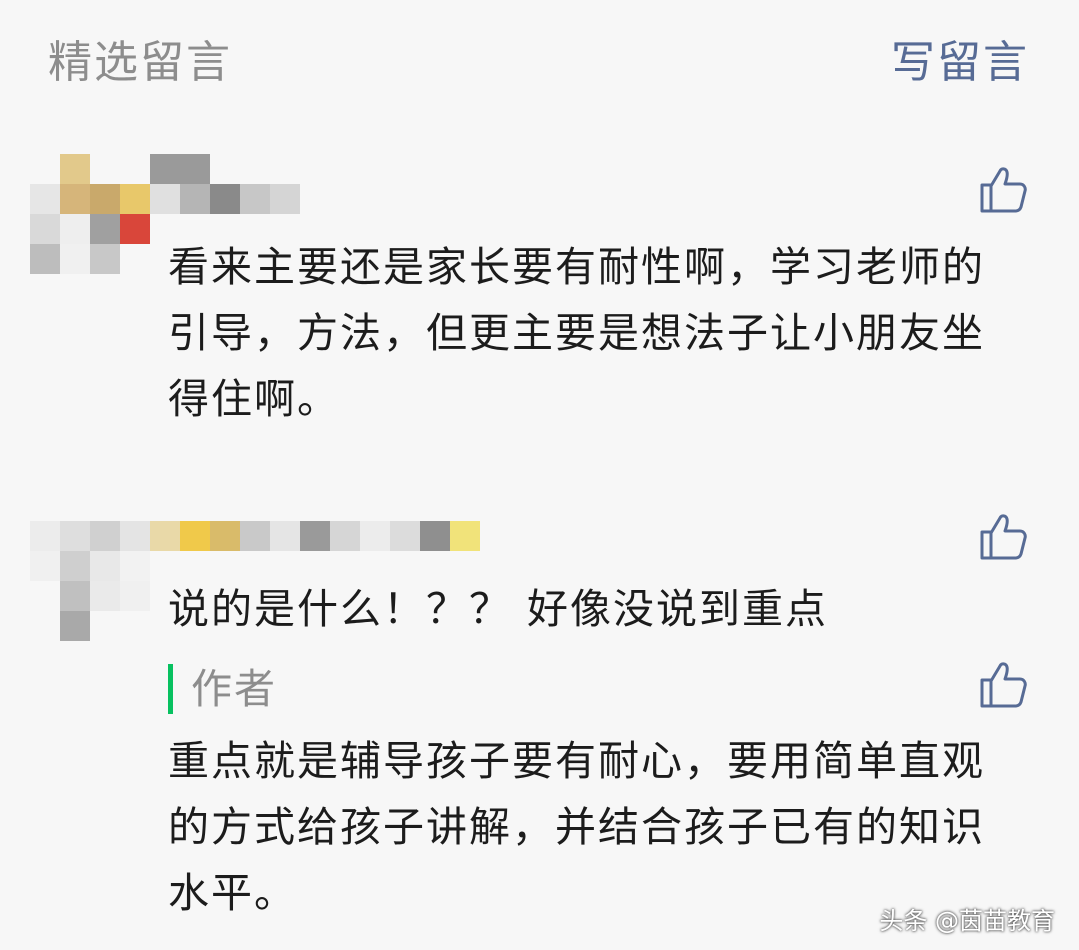  Describe the element at coordinates (140, 62) in the screenshot. I see `section-title: 精选留言` at that location.